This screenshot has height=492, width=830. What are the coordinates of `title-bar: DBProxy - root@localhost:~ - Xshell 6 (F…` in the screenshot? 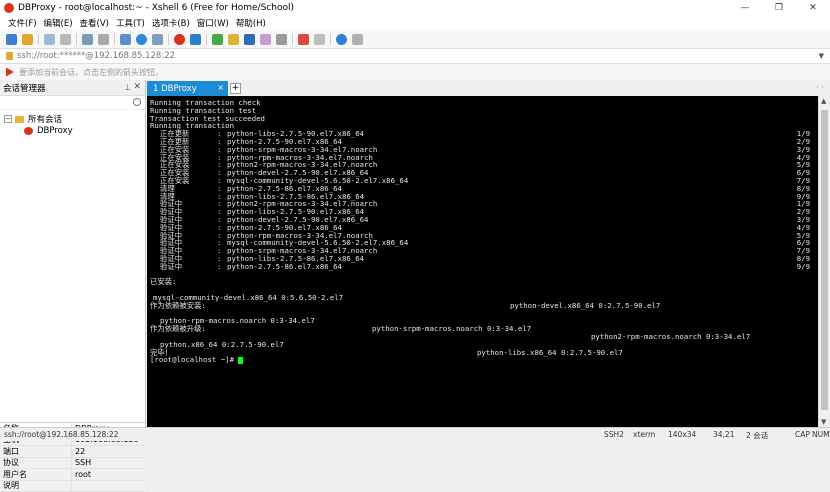 It's located at (415, 8).